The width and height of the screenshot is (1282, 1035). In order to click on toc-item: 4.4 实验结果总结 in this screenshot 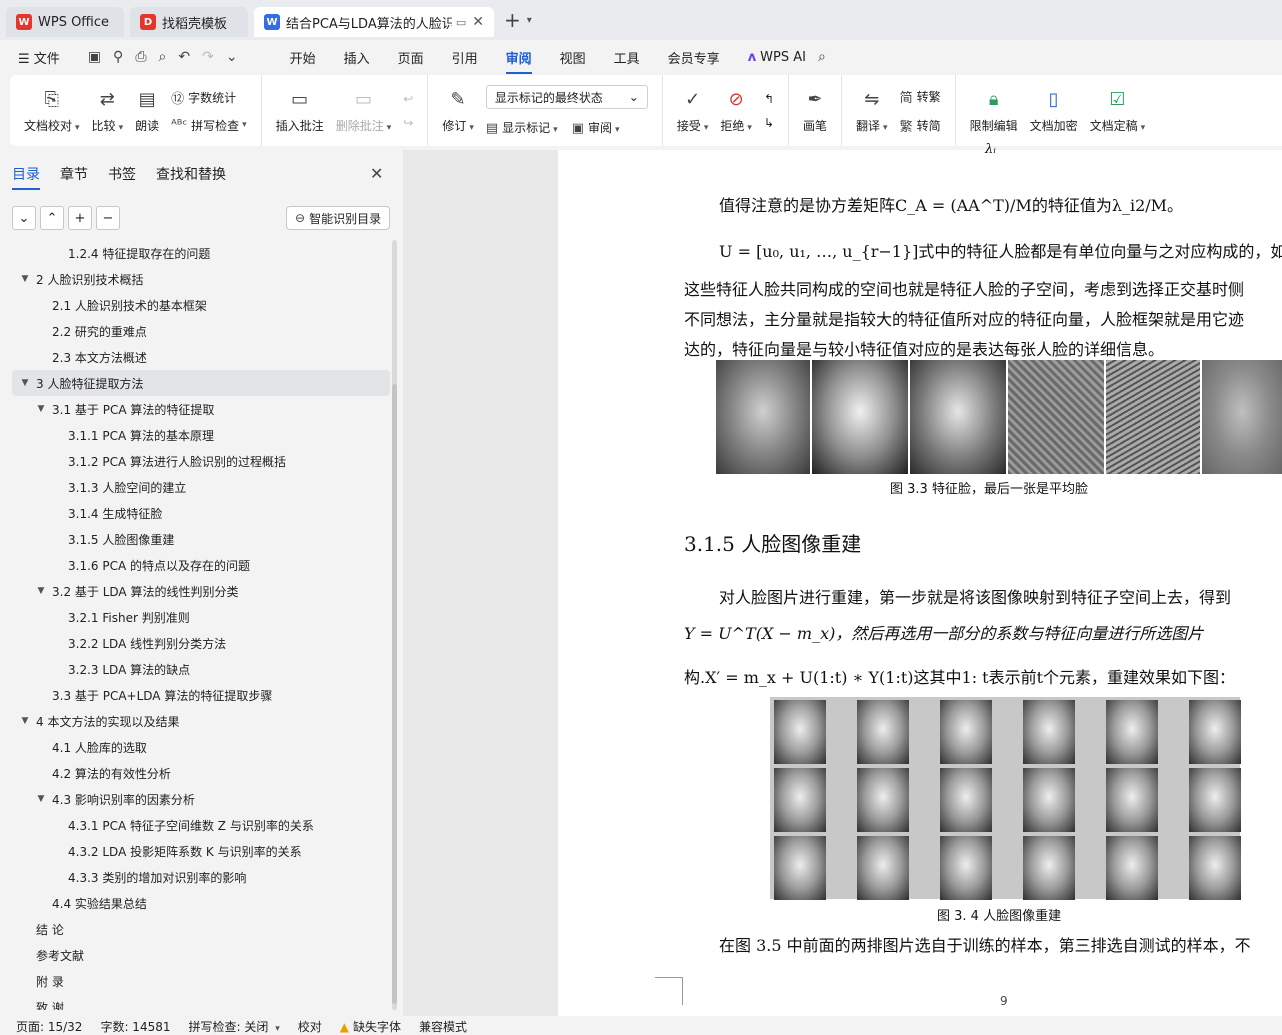, I will do `click(201, 903)`.